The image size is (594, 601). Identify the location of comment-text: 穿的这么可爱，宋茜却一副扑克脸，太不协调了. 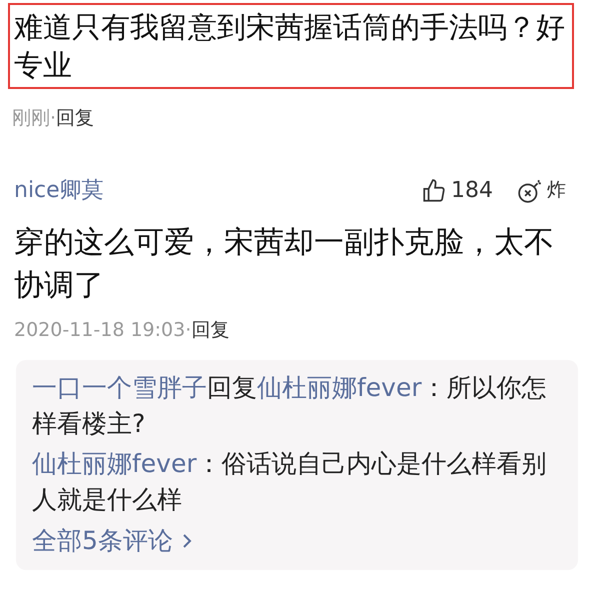
(284, 264).